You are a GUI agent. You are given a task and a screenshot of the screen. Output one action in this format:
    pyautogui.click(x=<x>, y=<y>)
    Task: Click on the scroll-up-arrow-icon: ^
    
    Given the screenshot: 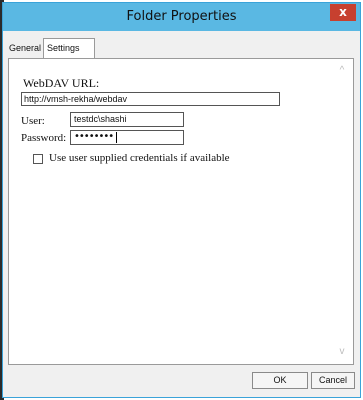 What is the action you would take?
    pyautogui.click(x=342, y=71)
    